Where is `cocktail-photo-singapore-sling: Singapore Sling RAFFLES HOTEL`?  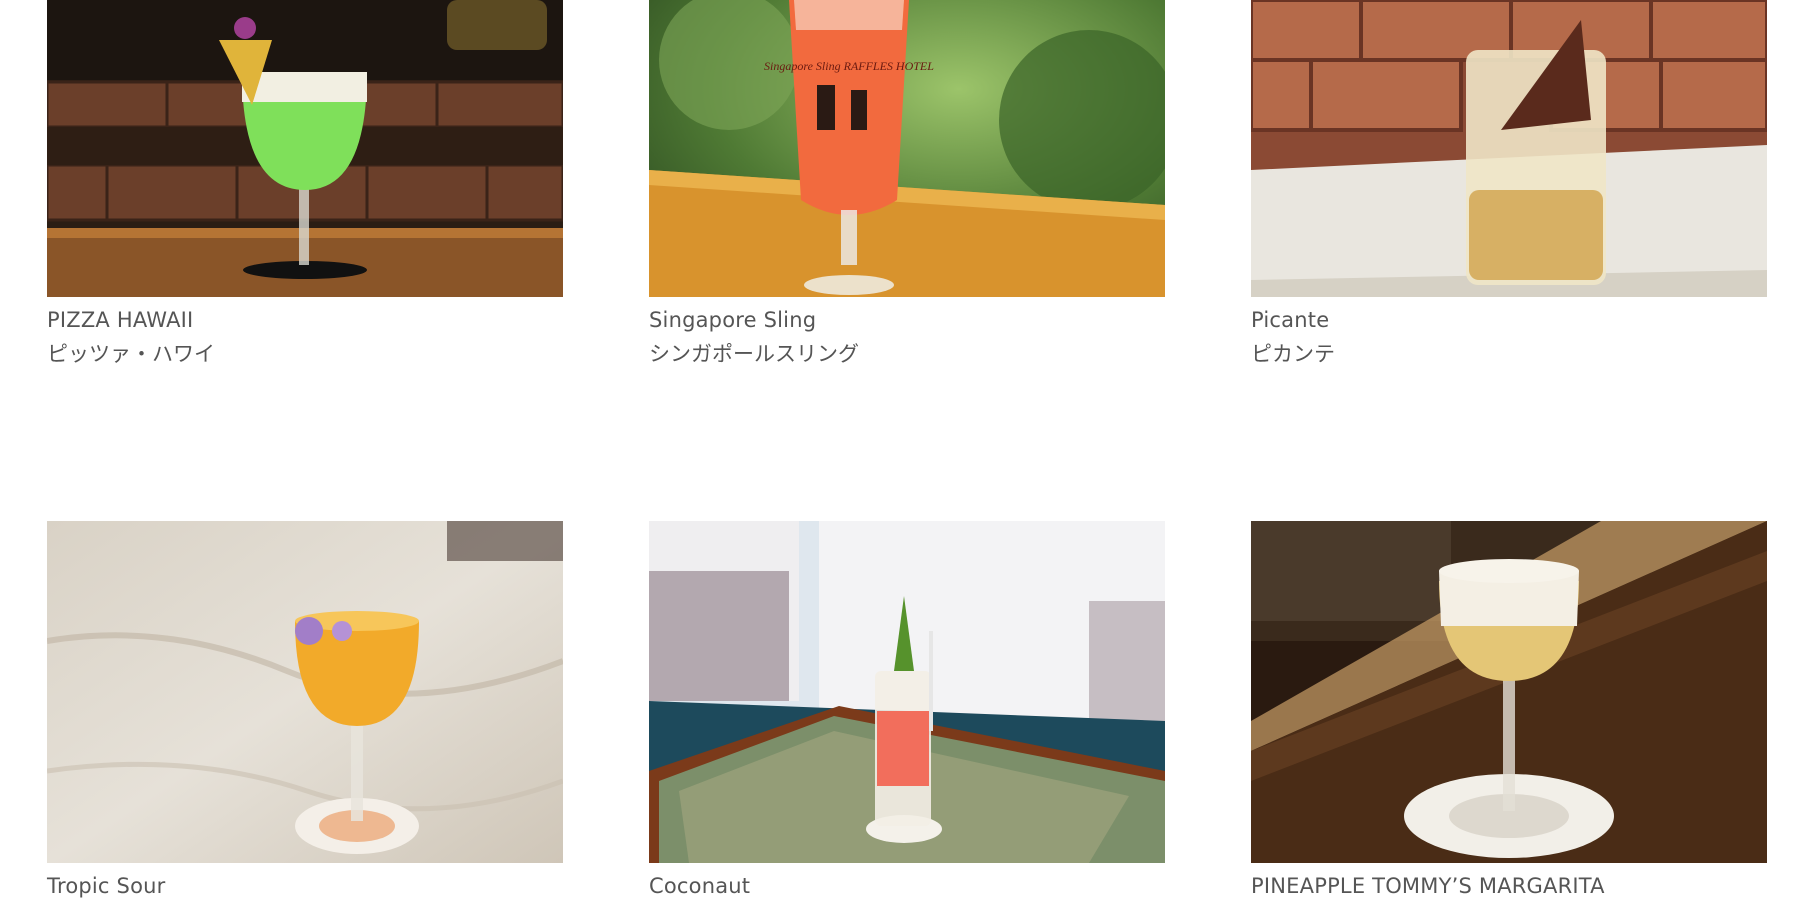
cocktail-photo-singapore-sling: Singapore Sling RAFFLES HOTEL is located at coordinates (907, 148).